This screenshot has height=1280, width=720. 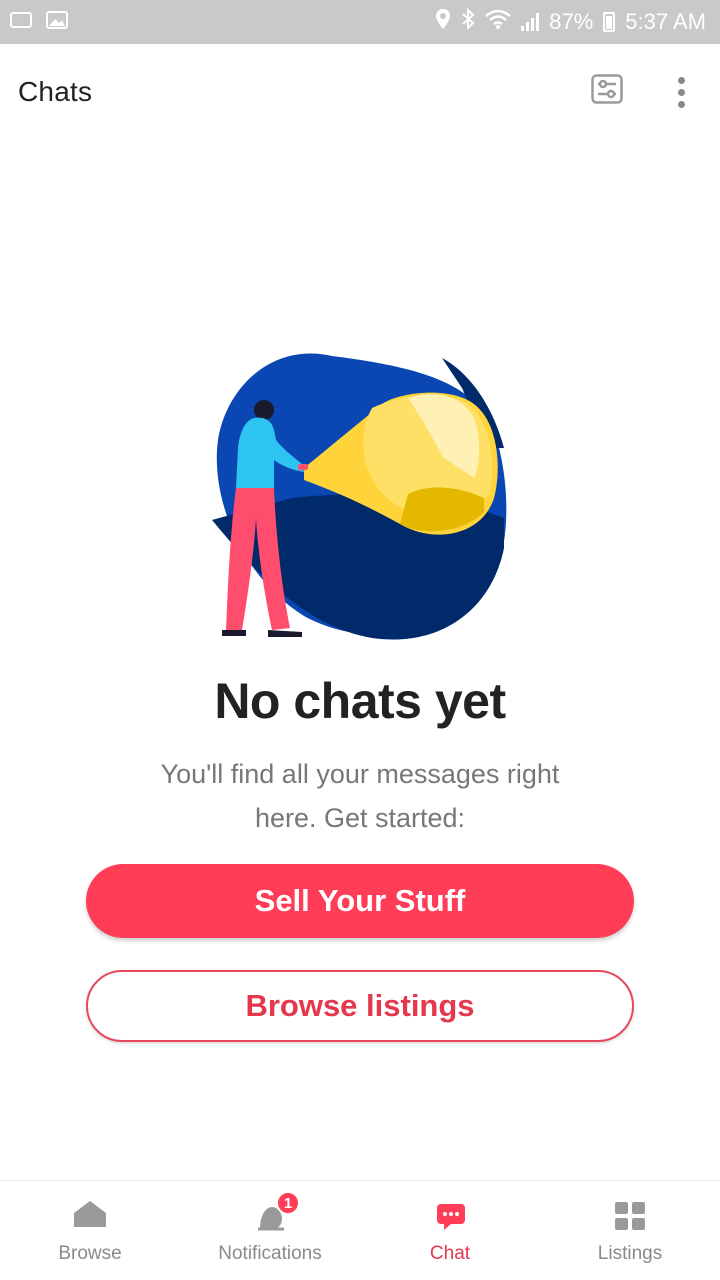 What do you see at coordinates (288, 1203) in the screenshot?
I see `notification-badge: 1` at bounding box center [288, 1203].